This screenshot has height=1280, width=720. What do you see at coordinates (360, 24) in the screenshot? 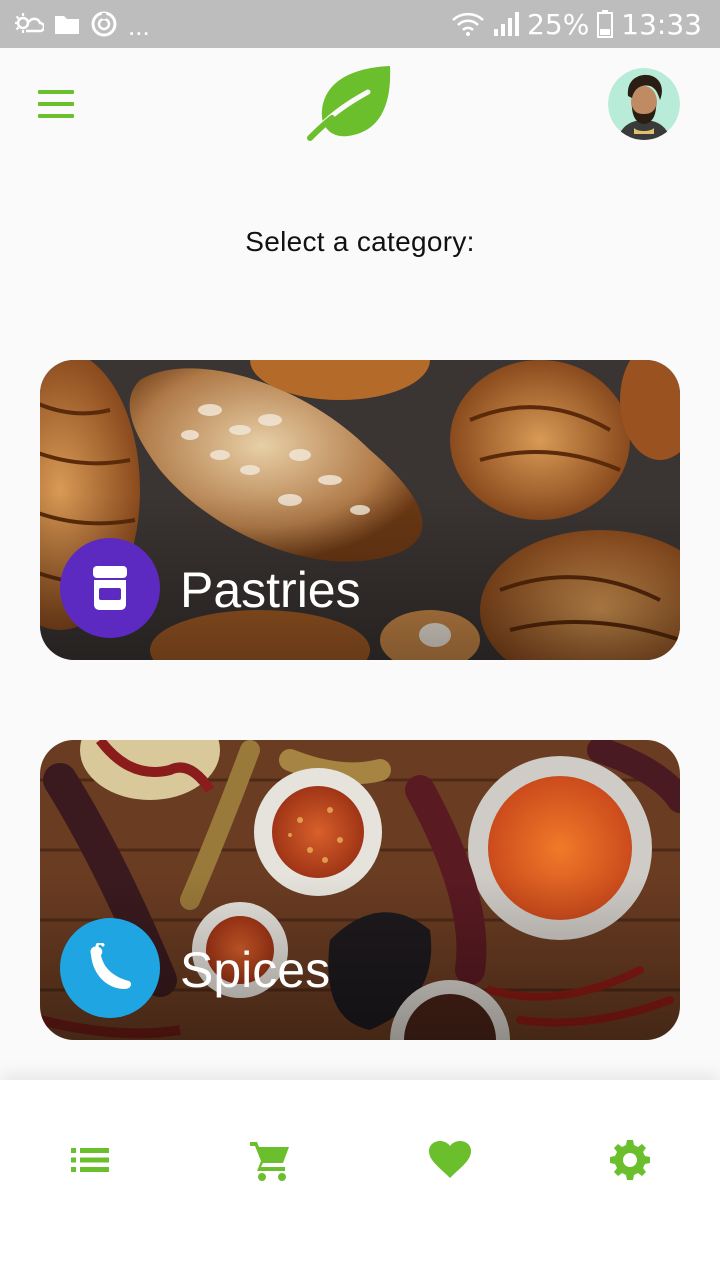
I see `status-bar: ... 25% 13:33` at bounding box center [360, 24].